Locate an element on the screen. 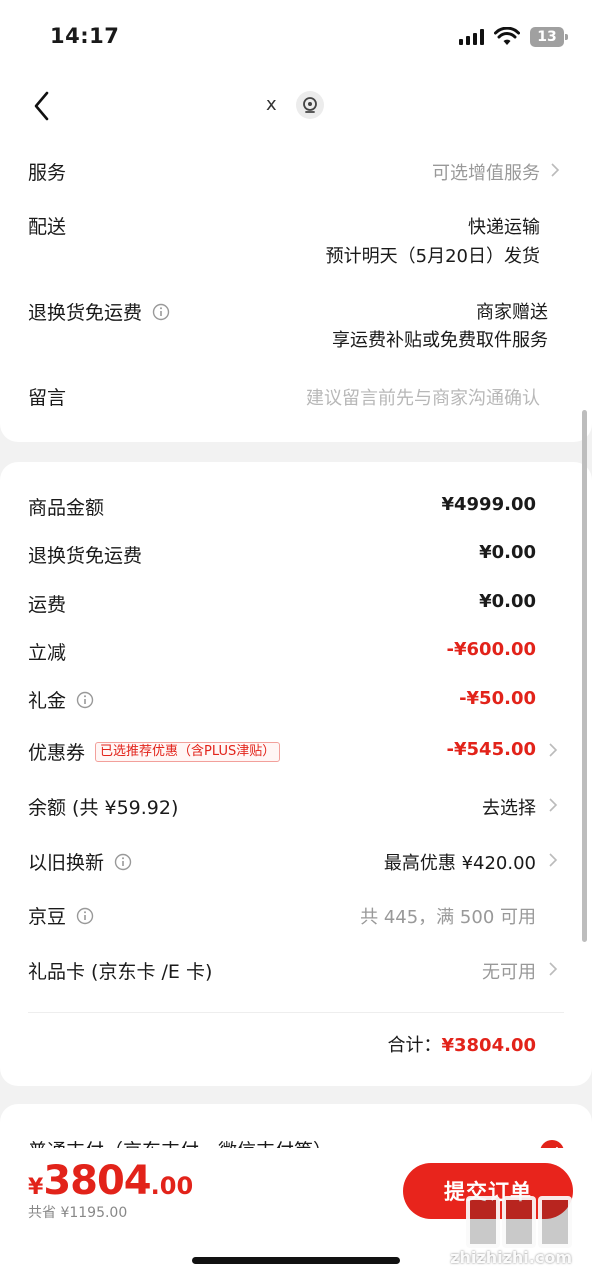  jingdou-value: 共 445，满 500 可用 is located at coordinates (448, 917).